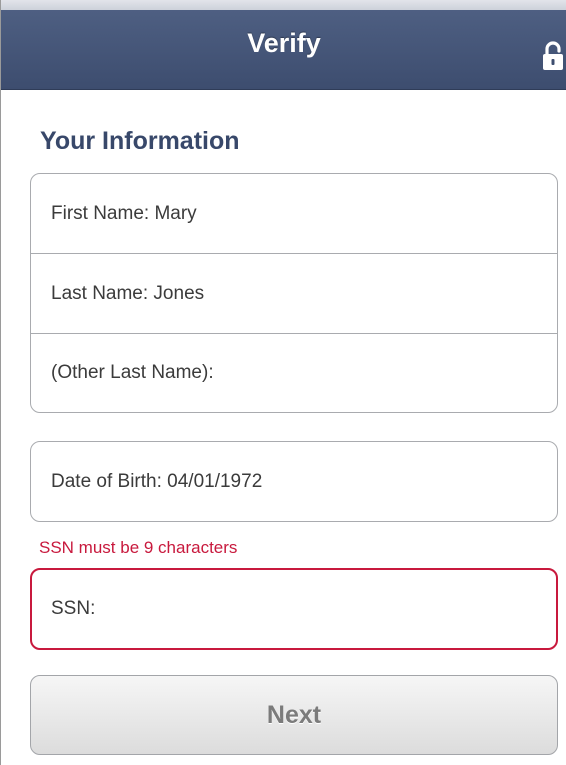  I want to click on lock-icon, so click(553, 55).